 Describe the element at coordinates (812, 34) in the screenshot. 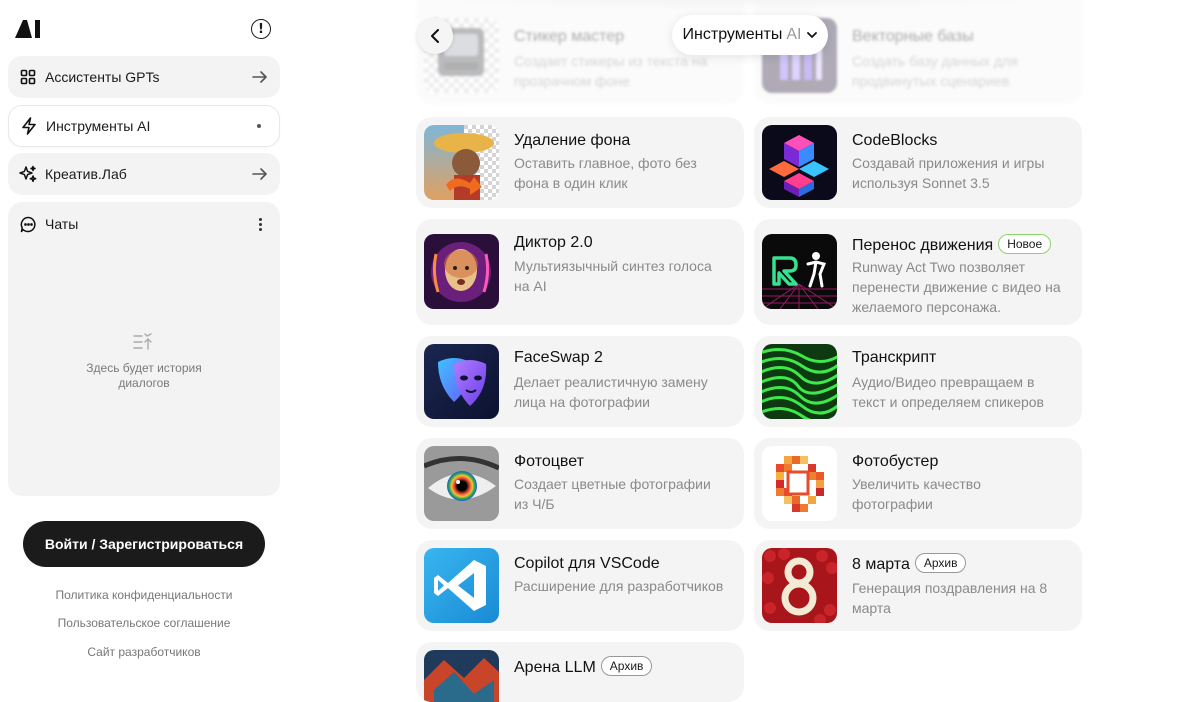

I see `chevron-down-icon` at that location.